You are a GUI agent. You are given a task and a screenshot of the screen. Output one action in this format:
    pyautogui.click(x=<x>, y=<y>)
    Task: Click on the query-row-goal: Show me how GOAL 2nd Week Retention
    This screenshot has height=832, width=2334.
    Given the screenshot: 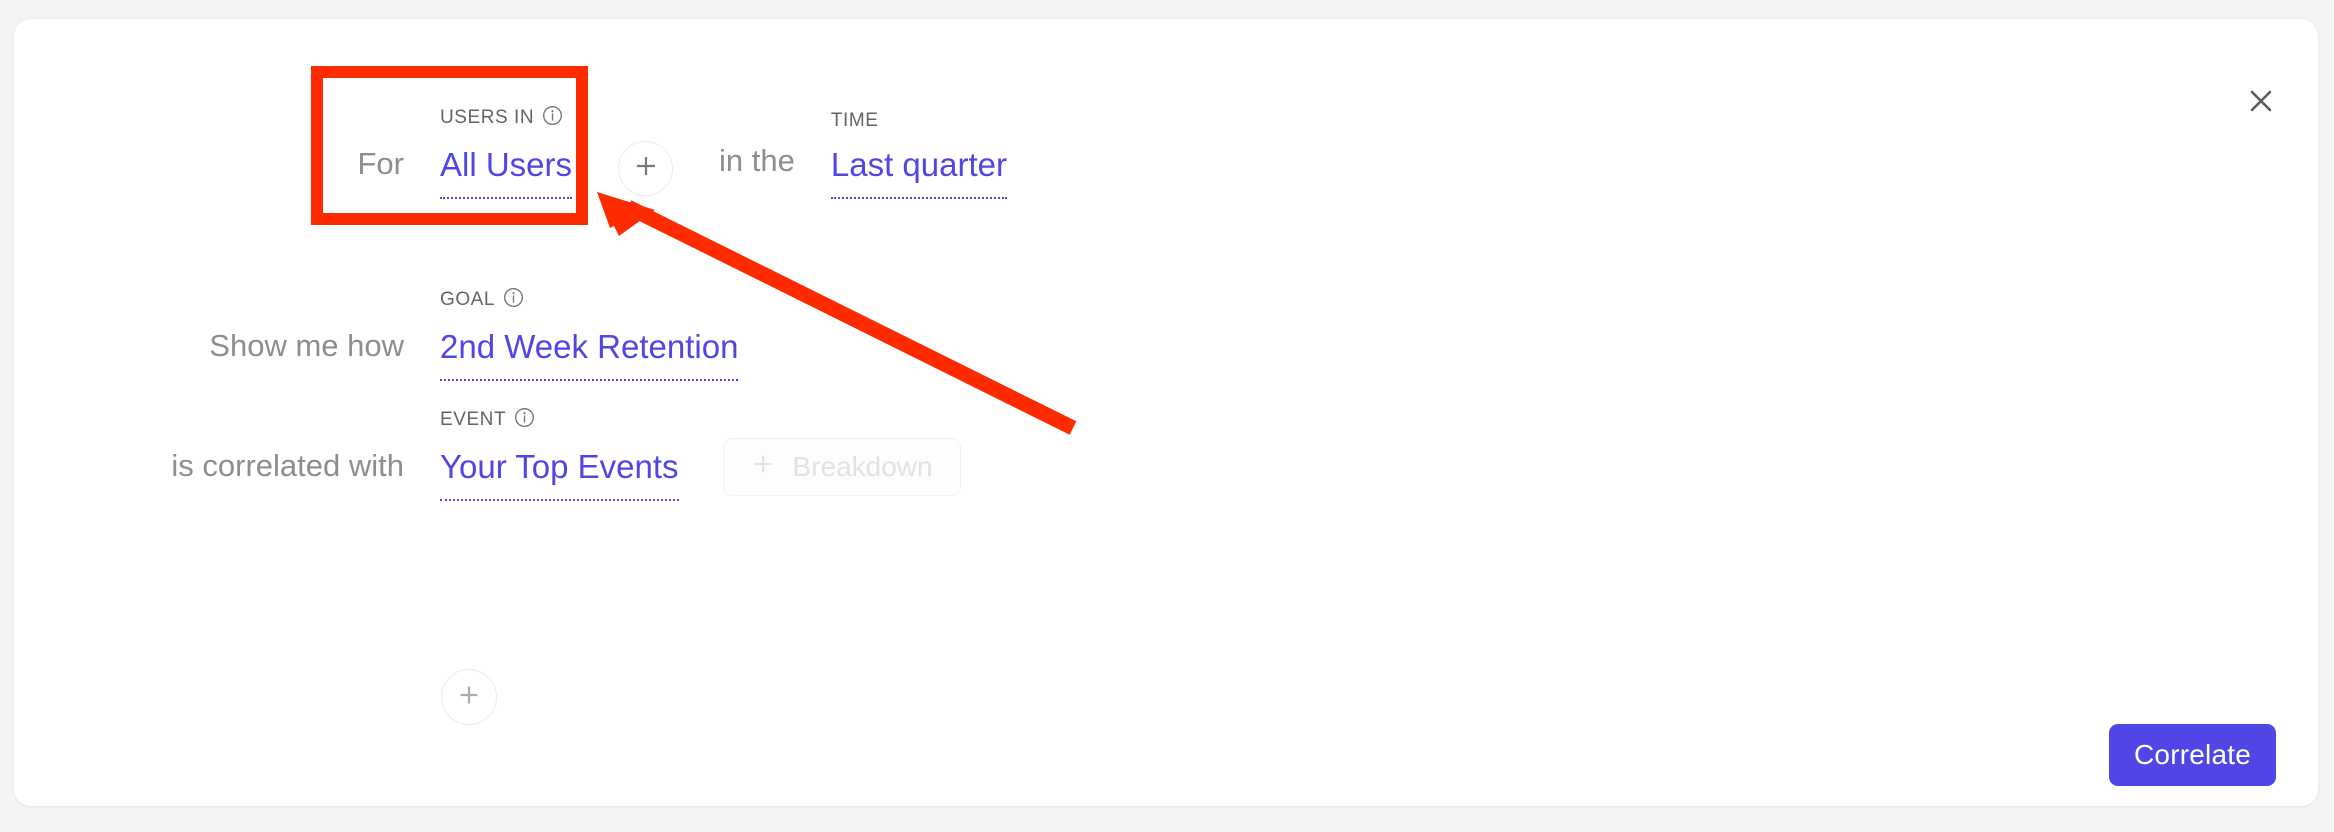 What is the action you would take?
    pyautogui.click(x=376, y=334)
    